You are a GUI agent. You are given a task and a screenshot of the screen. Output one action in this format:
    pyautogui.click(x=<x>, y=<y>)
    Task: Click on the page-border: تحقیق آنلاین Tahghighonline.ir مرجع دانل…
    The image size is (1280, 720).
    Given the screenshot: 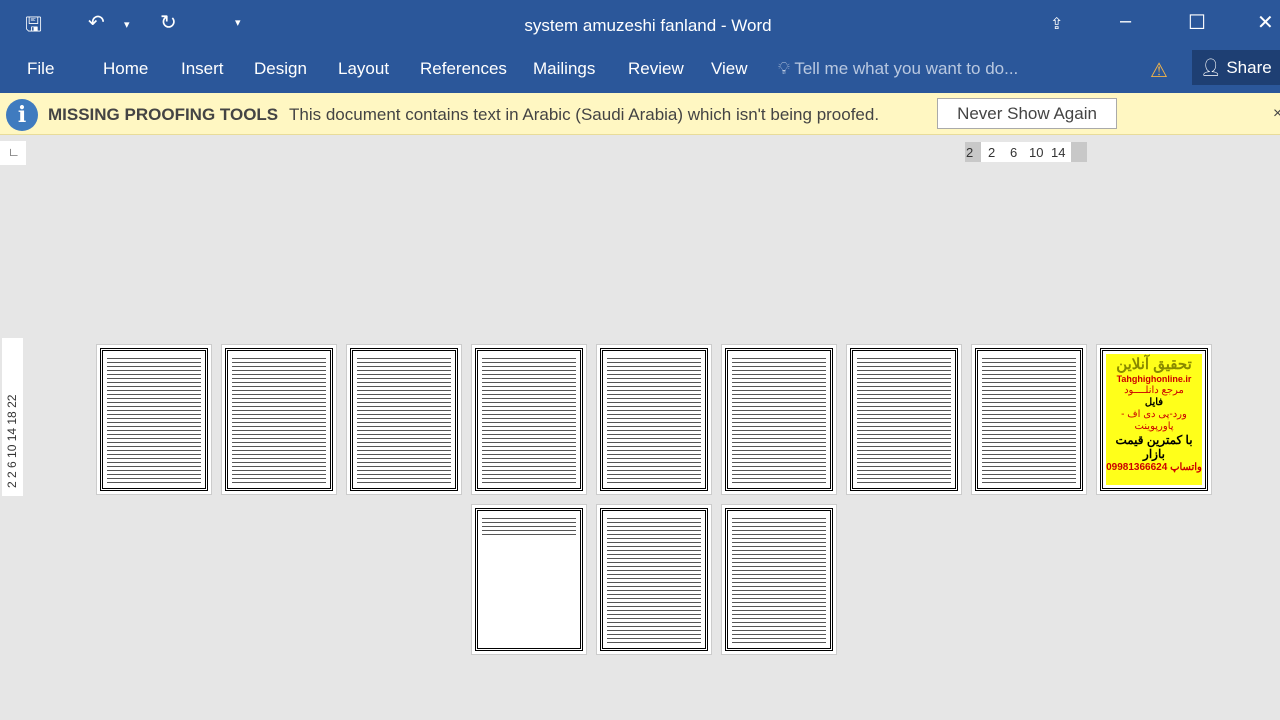 What is the action you would take?
    pyautogui.click(x=1154, y=419)
    